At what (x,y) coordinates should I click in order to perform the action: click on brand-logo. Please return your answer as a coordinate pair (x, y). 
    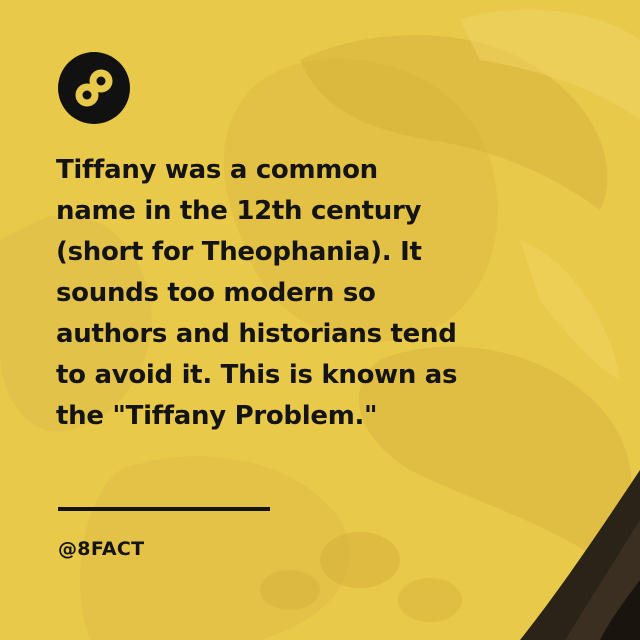
    Looking at the image, I should click on (94, 88).